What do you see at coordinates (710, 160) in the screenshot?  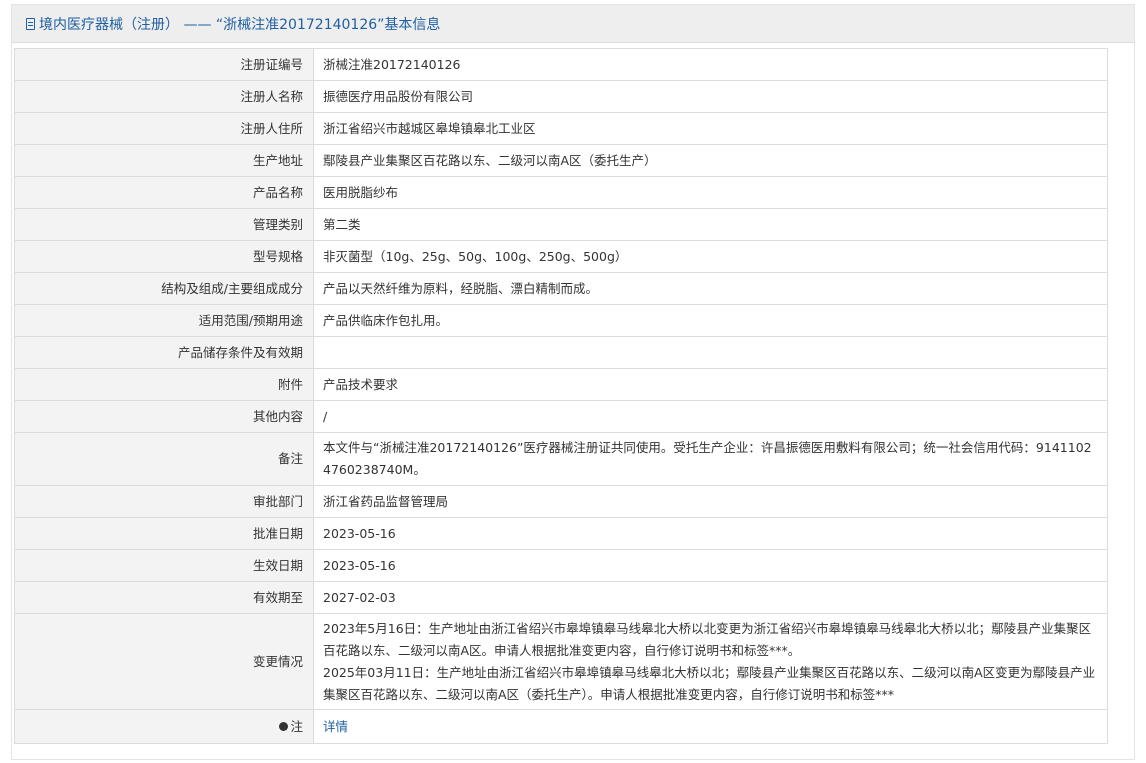 I see `row-value: 鄢陵县产业集聚区百花路以东、二级河以南A区（委托生产）` at bounding box center [710, 160].